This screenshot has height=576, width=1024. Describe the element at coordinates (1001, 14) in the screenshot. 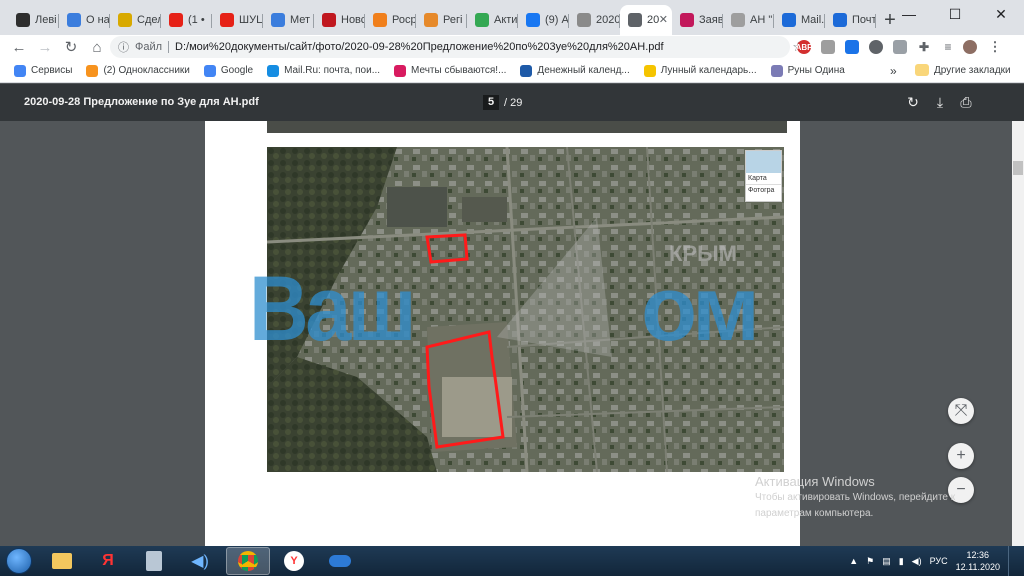

I see `close-window-button: ✕` at that location.